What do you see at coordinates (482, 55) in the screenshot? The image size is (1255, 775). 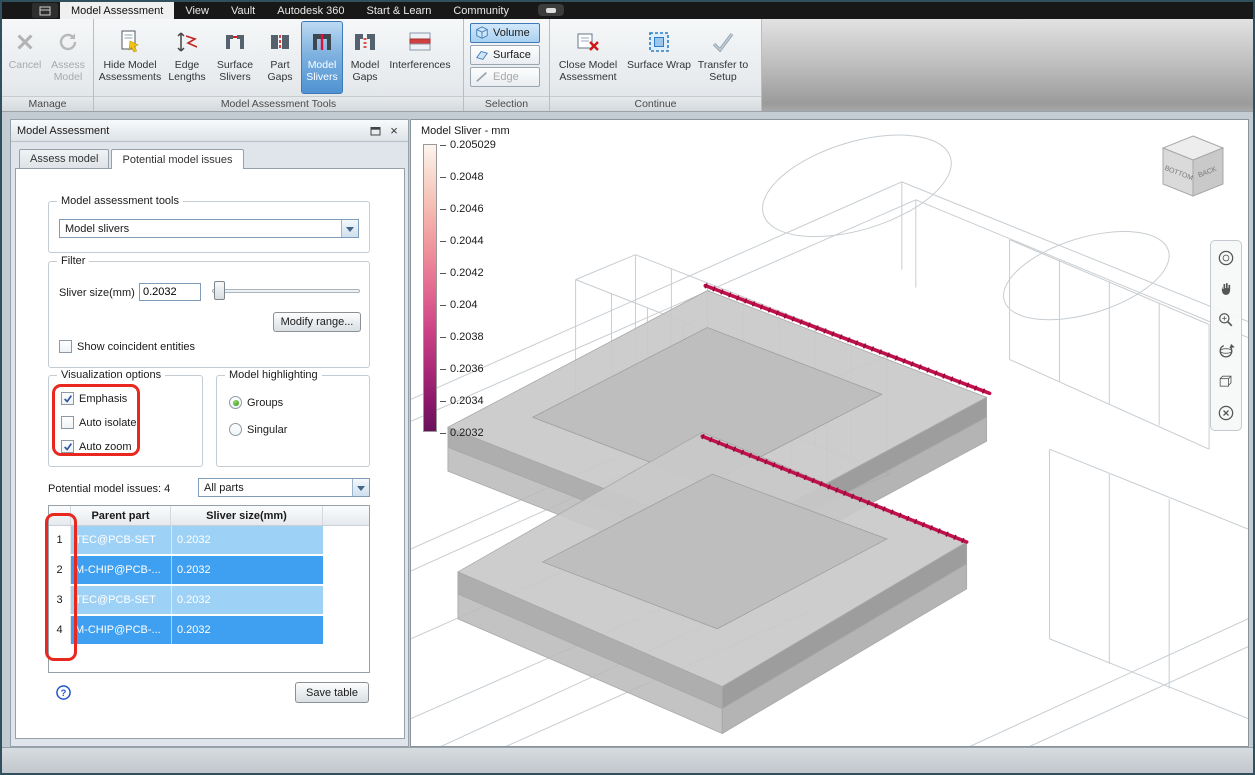 I see `surface-icon` at bounding box center [482, 55].